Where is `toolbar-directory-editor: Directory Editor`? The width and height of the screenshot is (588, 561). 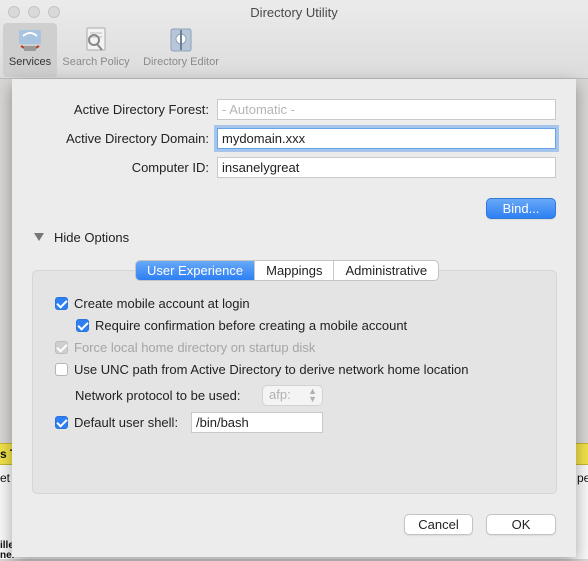
toolbar-directory-editor: Directory Editor is located at coordinates (181, 50).